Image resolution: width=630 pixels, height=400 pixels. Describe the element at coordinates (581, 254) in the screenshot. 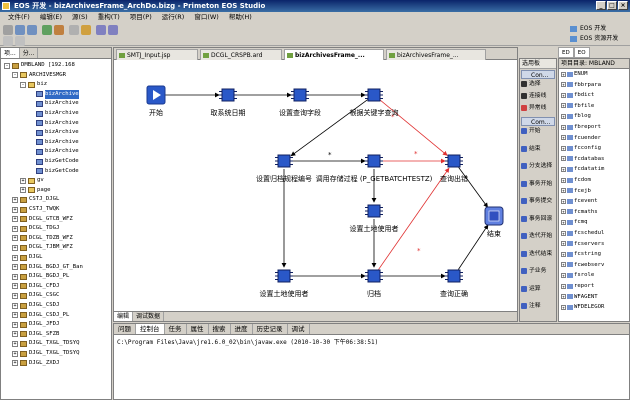

I see `project-item: + fcstring` at that location.